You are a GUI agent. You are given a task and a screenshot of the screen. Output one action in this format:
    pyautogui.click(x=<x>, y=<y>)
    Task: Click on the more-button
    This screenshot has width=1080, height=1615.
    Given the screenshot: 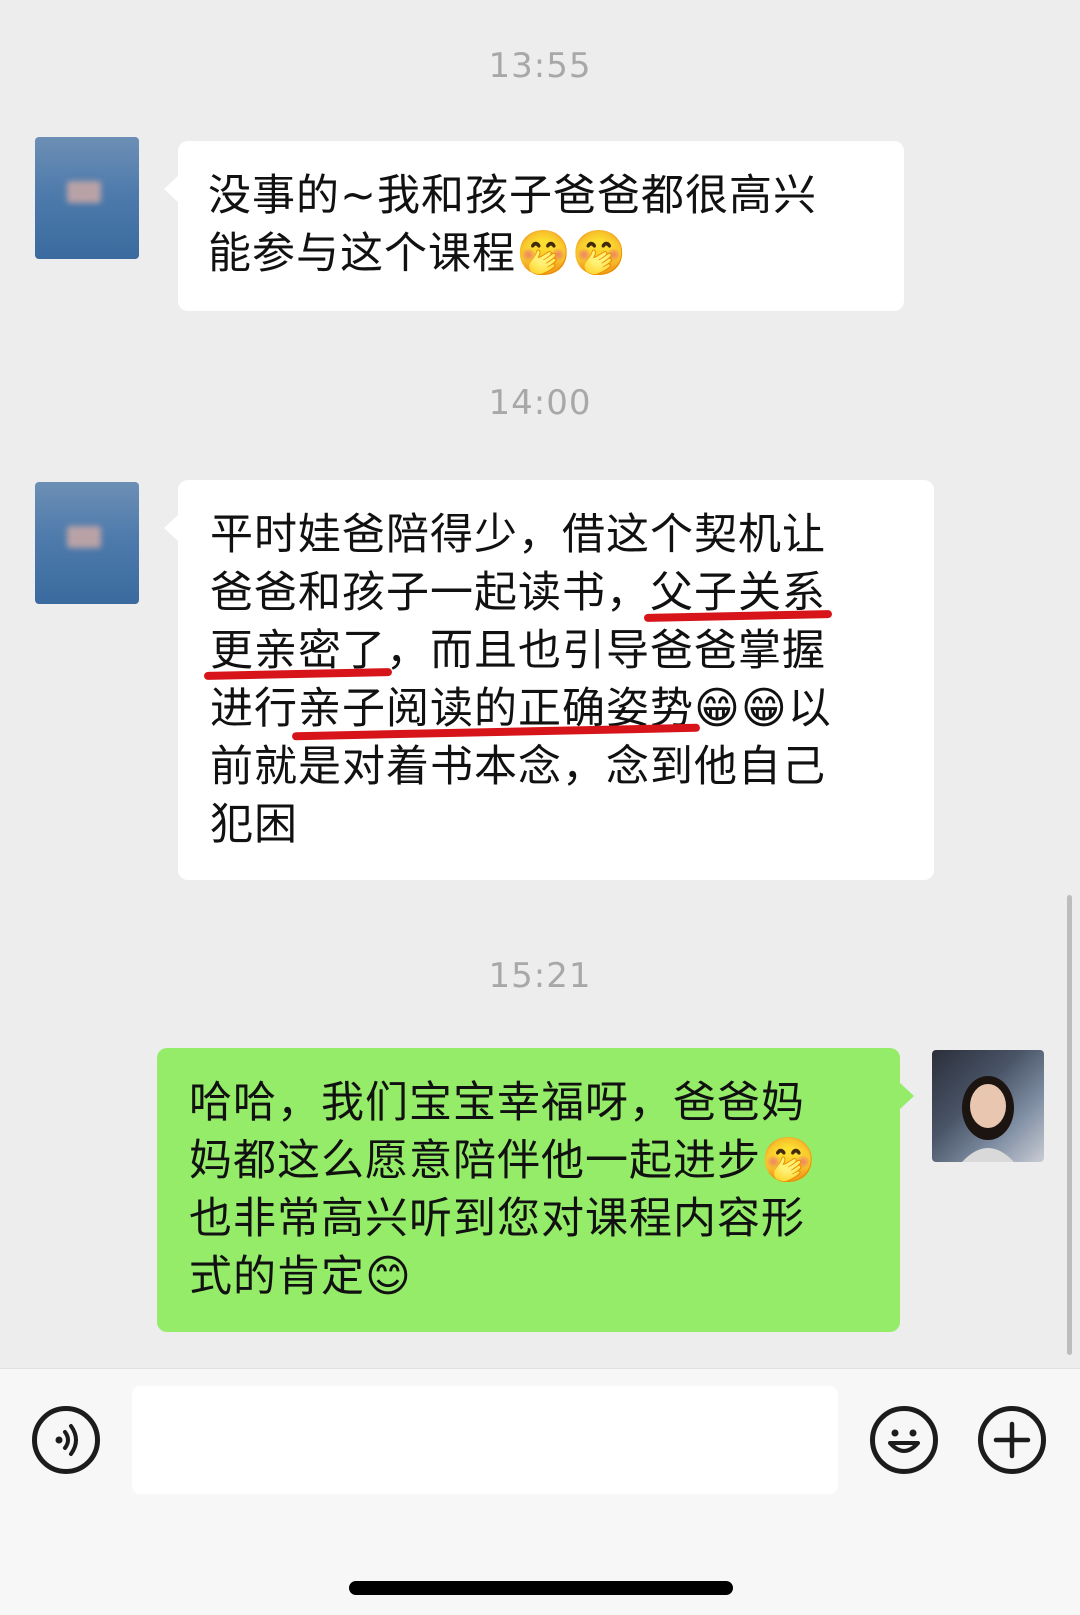 What is the action you would take?
    pyautogui.click(x=1012, y=1440)
    